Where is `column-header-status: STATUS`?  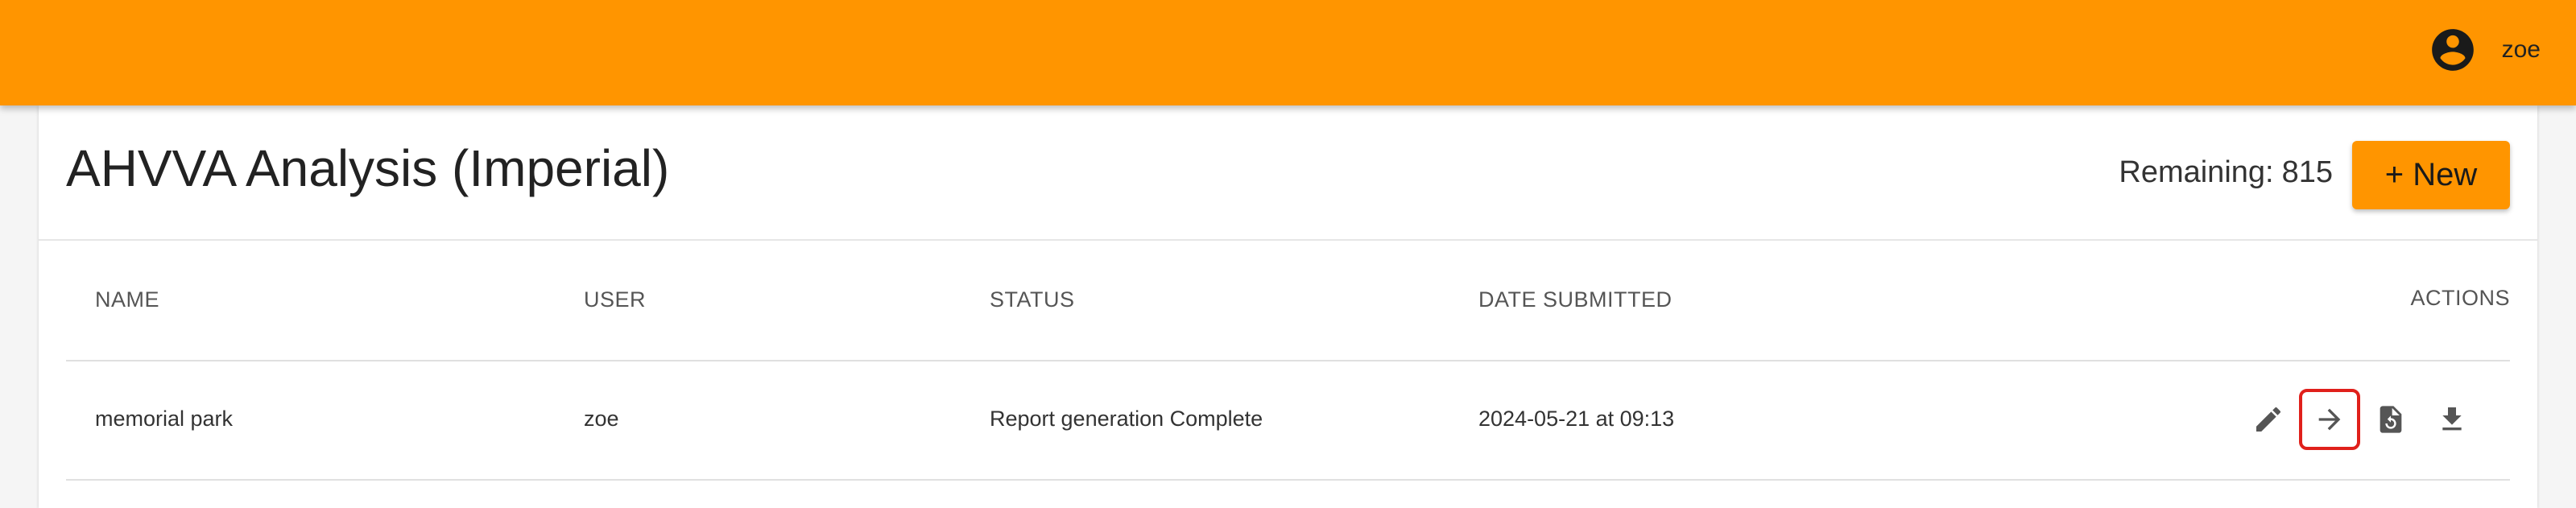
column-header-status: STATUS is located at coordinates (1033, 299).